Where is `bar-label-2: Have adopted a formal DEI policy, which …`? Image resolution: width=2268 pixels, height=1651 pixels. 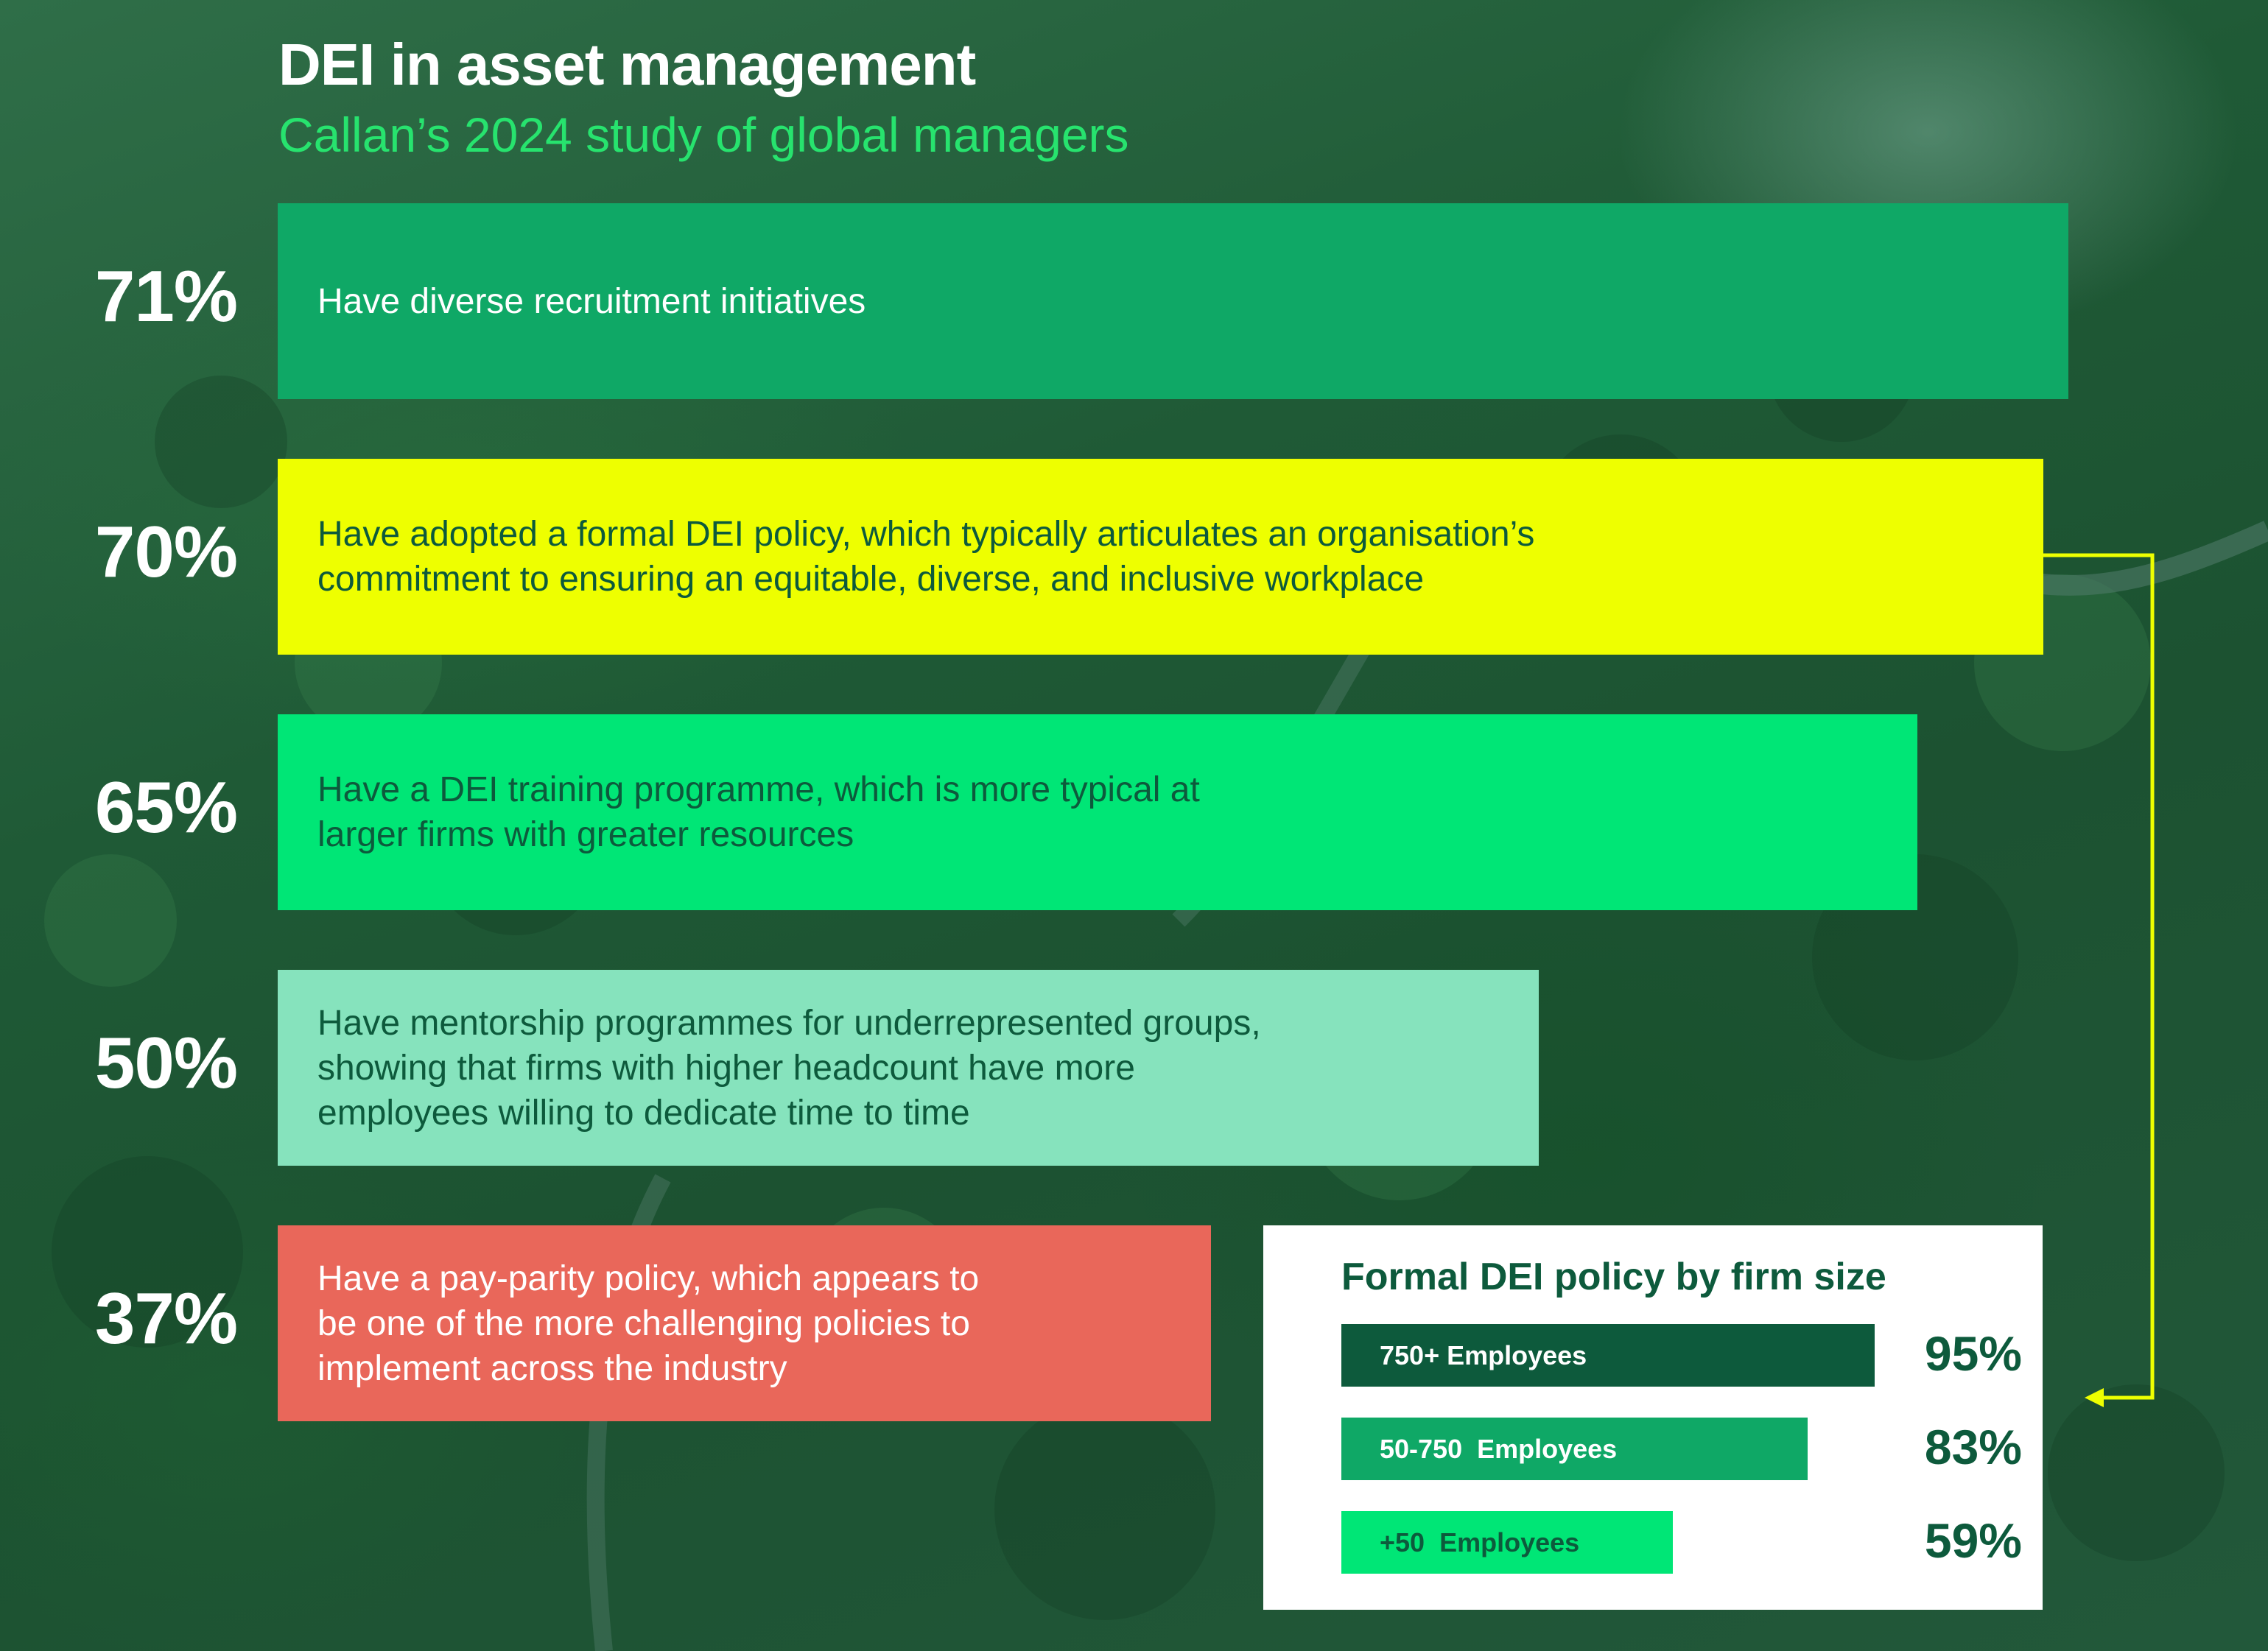
bar-label-2: Have adopted a formal DEI policy, which … is located at coordinates (926, 557).